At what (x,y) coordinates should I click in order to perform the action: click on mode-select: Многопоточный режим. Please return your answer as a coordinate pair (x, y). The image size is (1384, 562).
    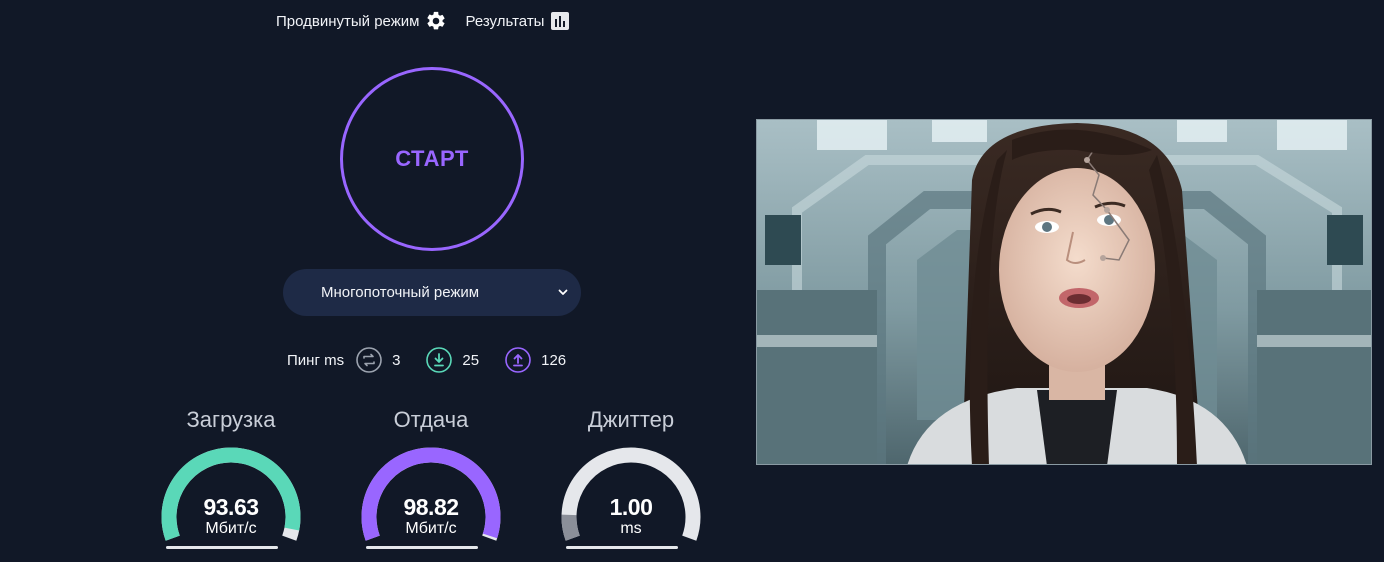
    Looking at the image, I should click on (432, 292).